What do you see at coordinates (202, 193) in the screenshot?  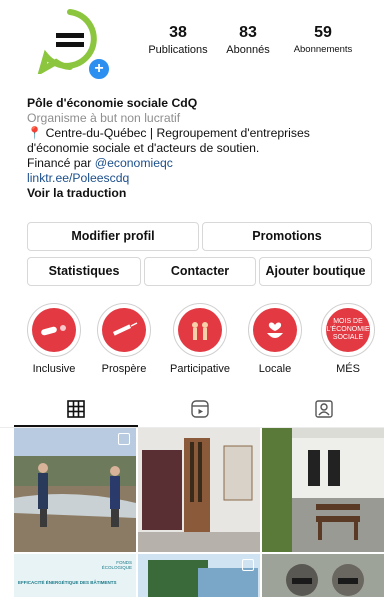 I see `see-translation-link: Voir la traduction` at bounding box center [202, 193].